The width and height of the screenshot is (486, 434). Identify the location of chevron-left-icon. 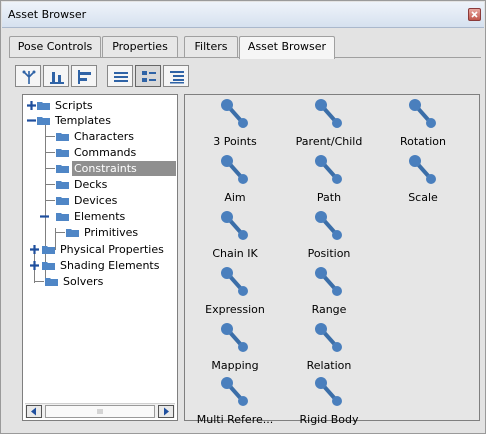
(33, 411).